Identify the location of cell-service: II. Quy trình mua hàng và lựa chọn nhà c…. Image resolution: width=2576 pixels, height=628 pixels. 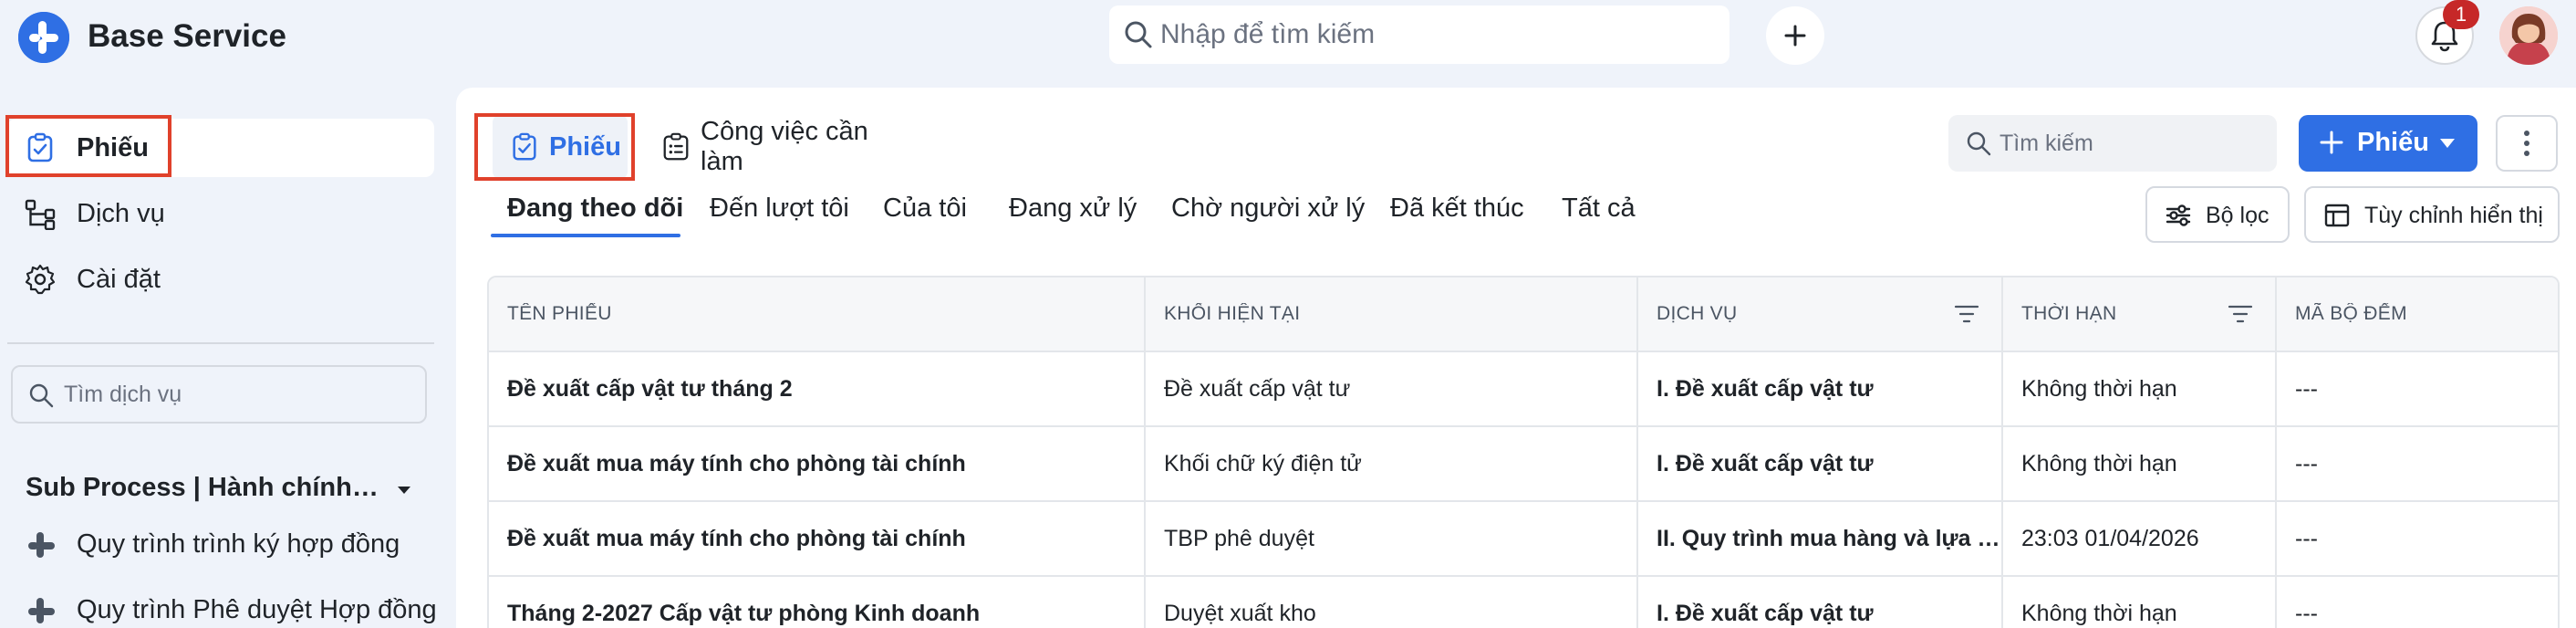
(1820, 538).